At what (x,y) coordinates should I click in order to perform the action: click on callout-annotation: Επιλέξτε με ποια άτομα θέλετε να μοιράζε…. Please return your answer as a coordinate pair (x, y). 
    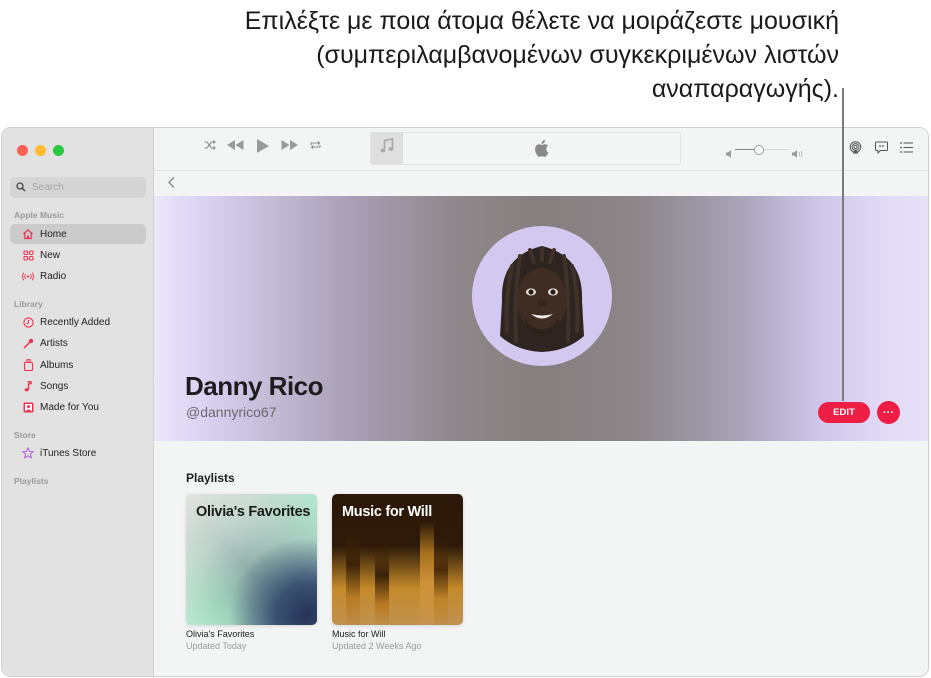
    Looking at the image, I should click on (541, 55).